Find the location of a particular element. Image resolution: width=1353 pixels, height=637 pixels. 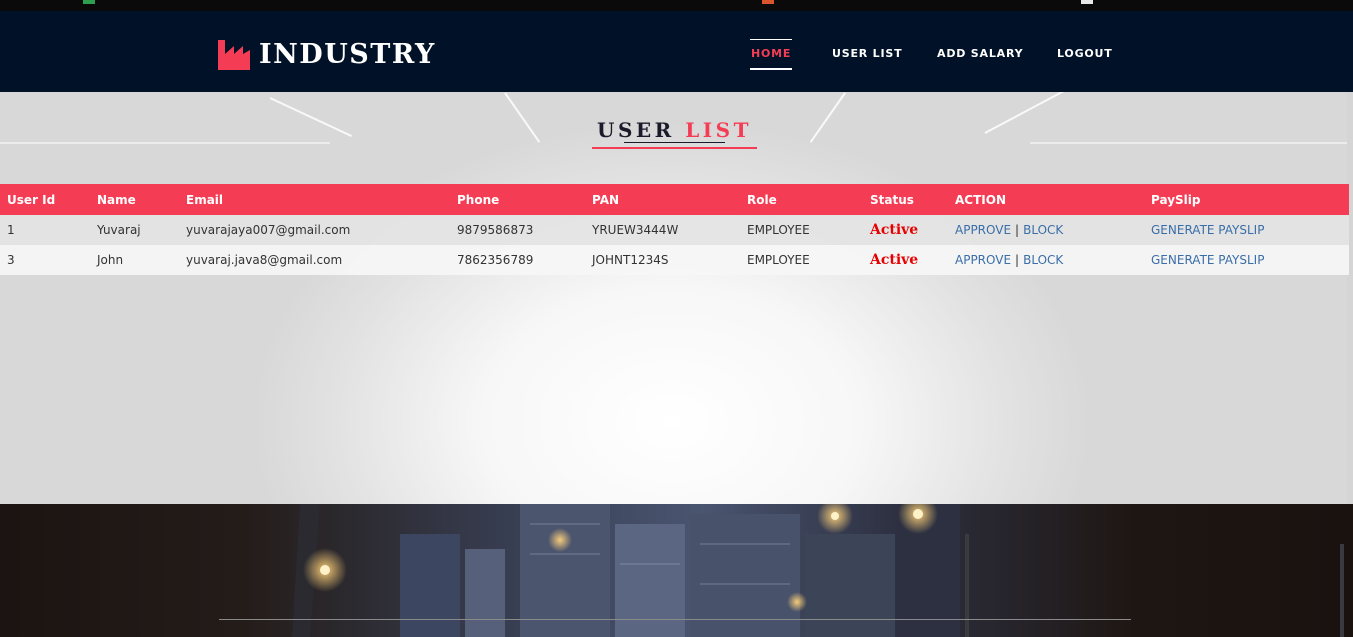

cell-user-id: 3 is located at coordinates (45, 260).